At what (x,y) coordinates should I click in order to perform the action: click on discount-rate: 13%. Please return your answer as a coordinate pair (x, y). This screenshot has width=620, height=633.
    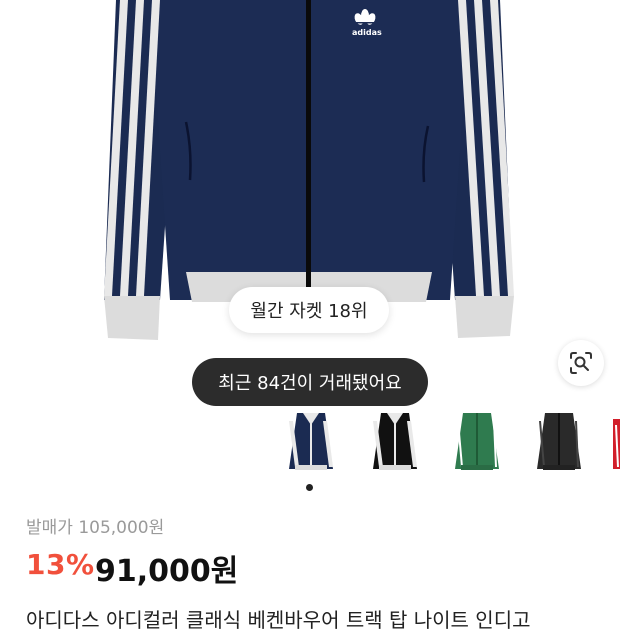
    Looking at the image, I should click on (60, 564).